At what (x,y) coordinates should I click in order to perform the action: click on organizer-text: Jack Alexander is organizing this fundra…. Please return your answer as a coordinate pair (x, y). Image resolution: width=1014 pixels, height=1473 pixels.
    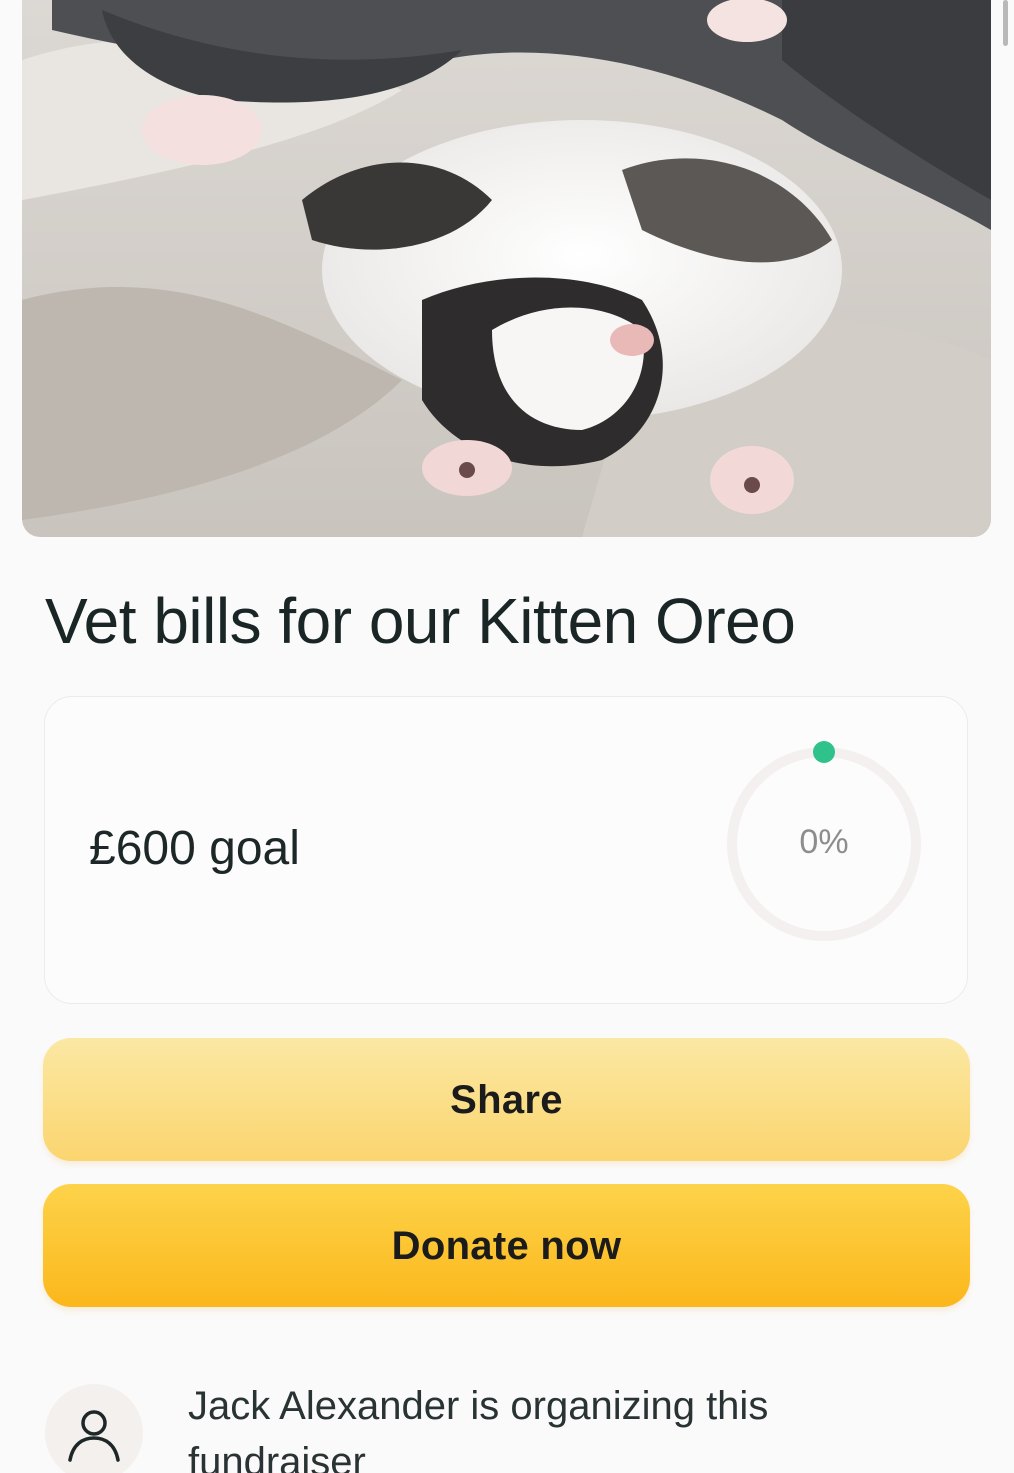
    Looking at the image, I should click on (478, 1428).